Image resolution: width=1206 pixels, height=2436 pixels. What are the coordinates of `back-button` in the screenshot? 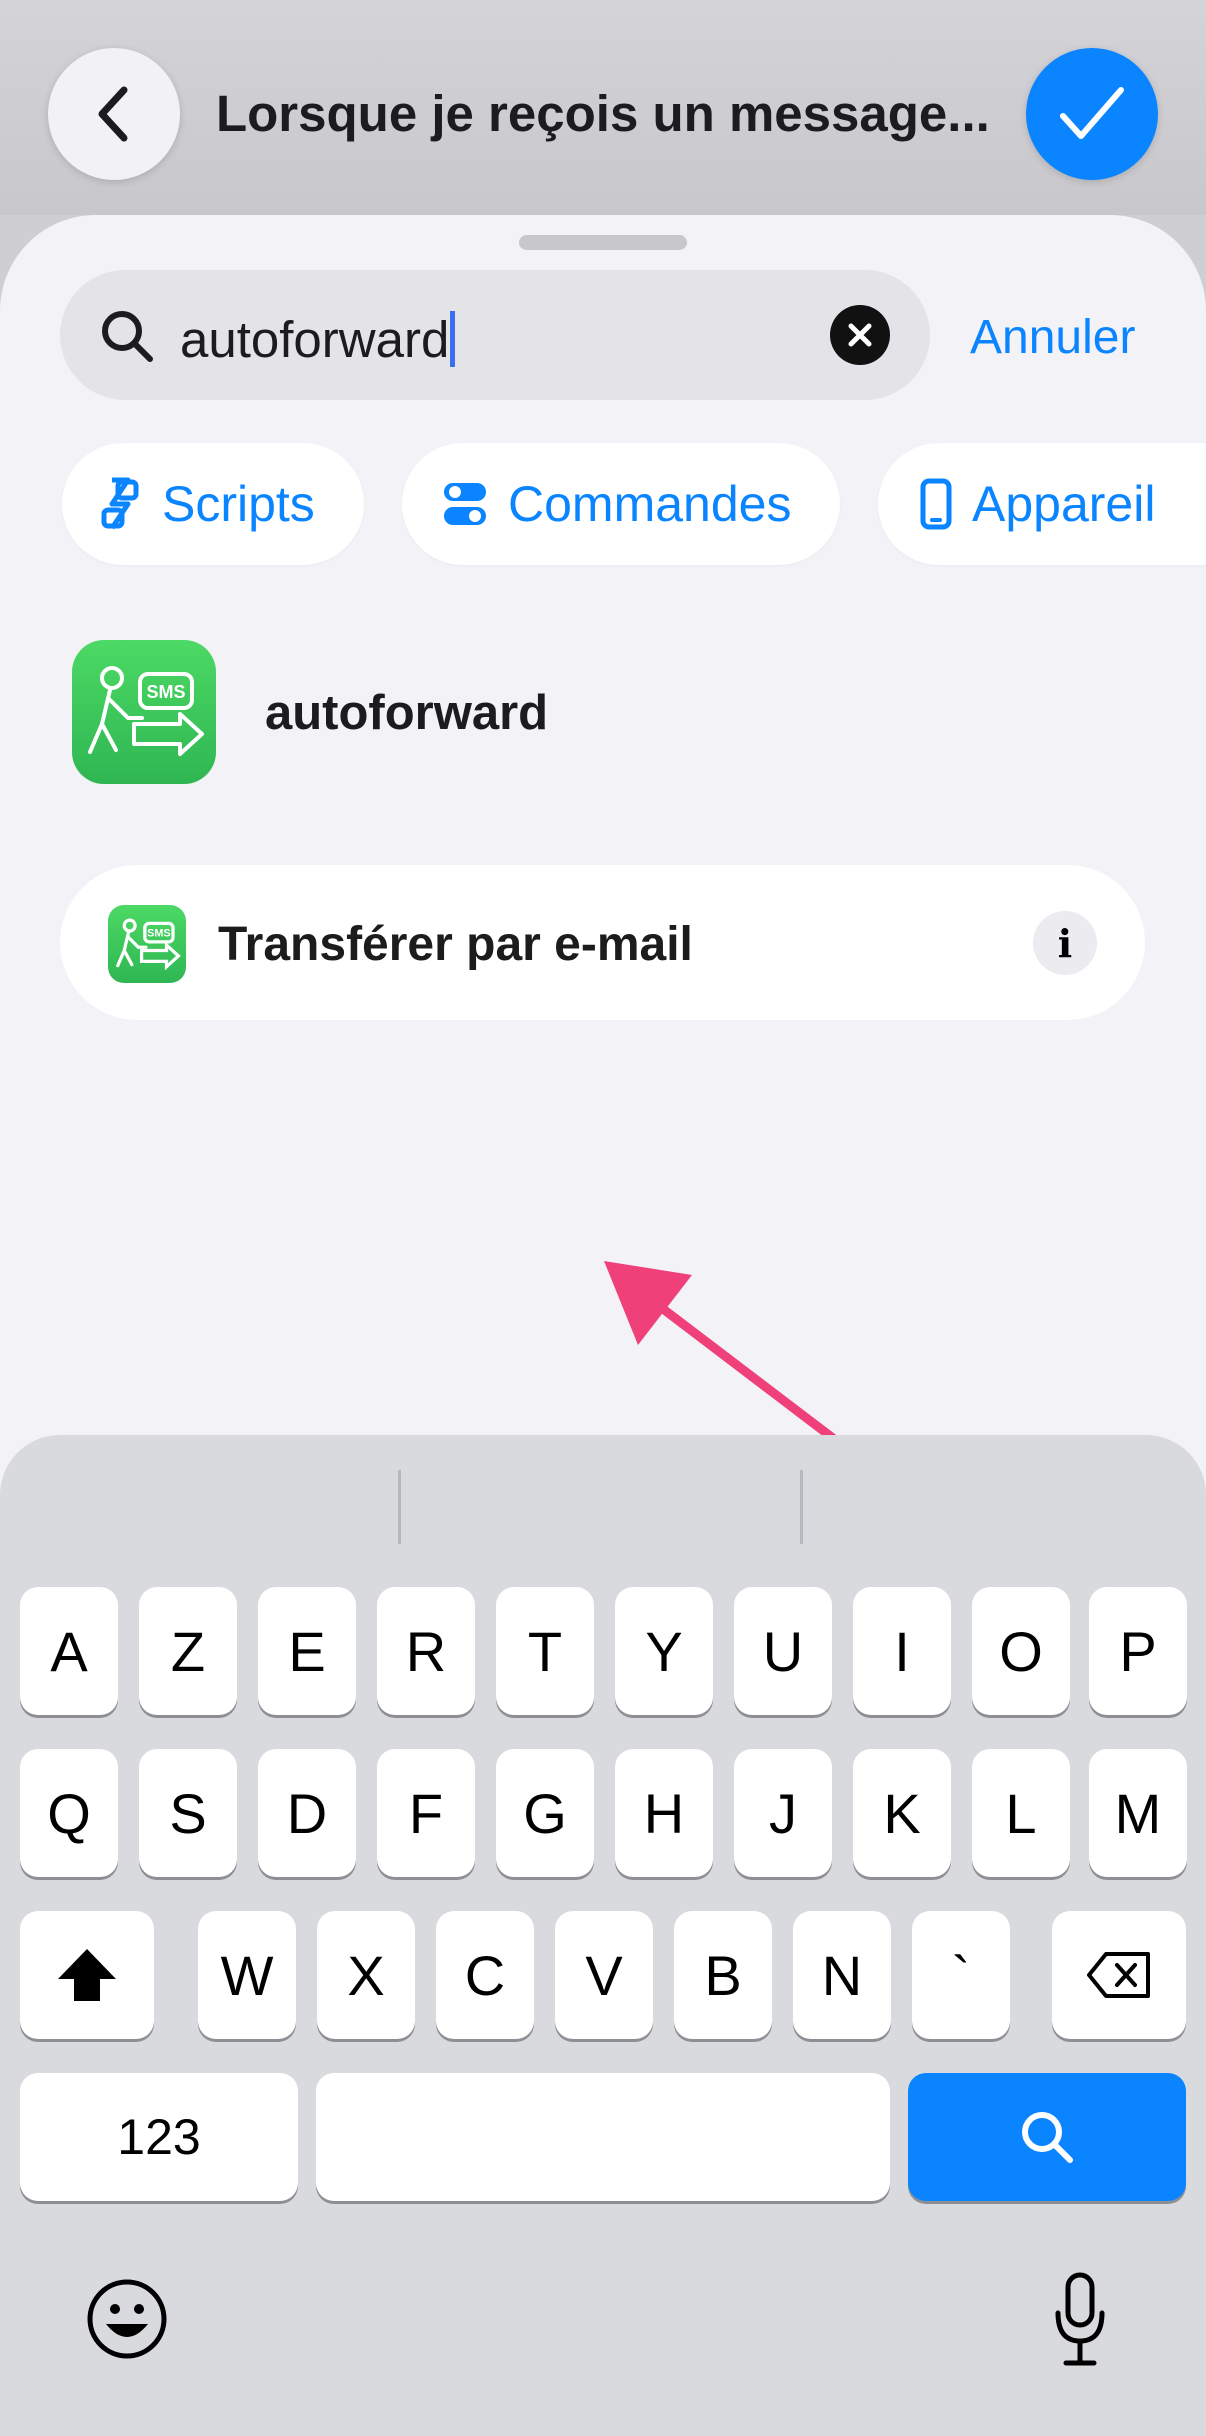 It's located at (114, 114).